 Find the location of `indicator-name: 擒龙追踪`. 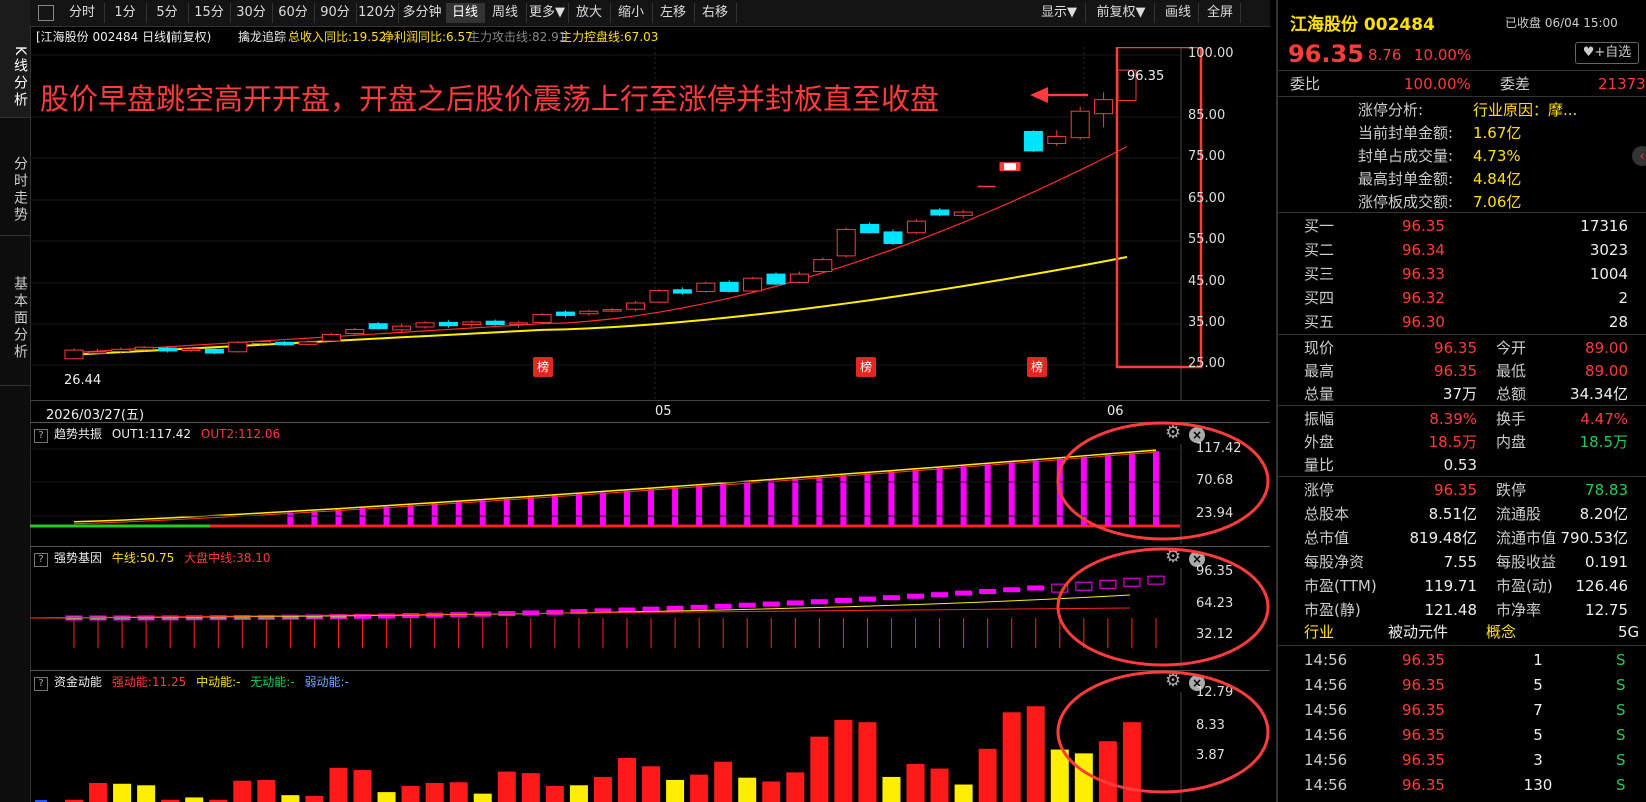

indicator-name: 擒龙追踪 is located at coordinates (262, 37).